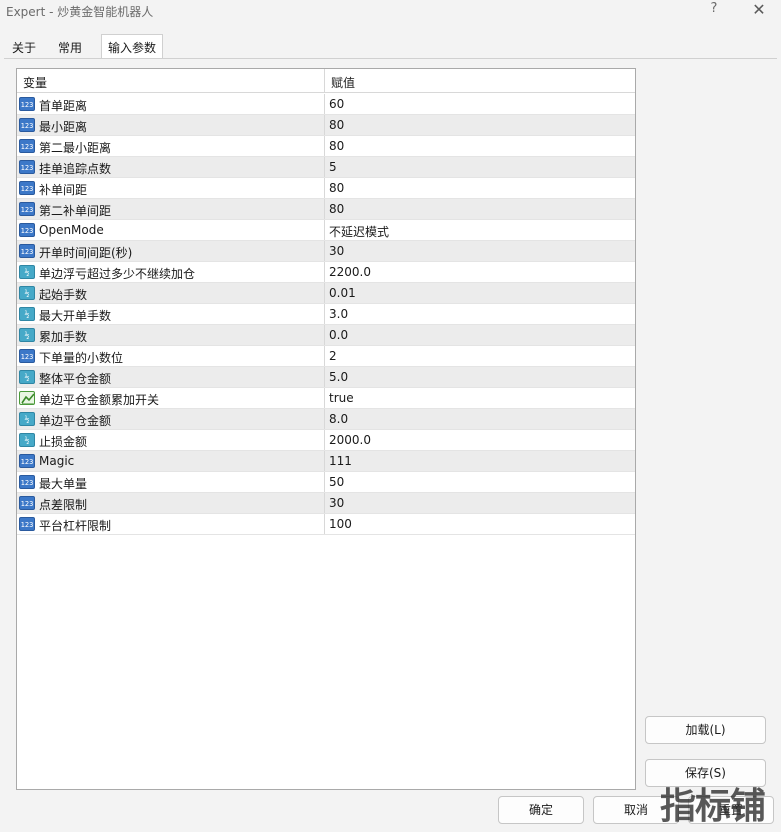  What do you see at coordinates (57, 461) in the screenshot?
I see `variable-name: Magic` at bounding box center [57, 461].